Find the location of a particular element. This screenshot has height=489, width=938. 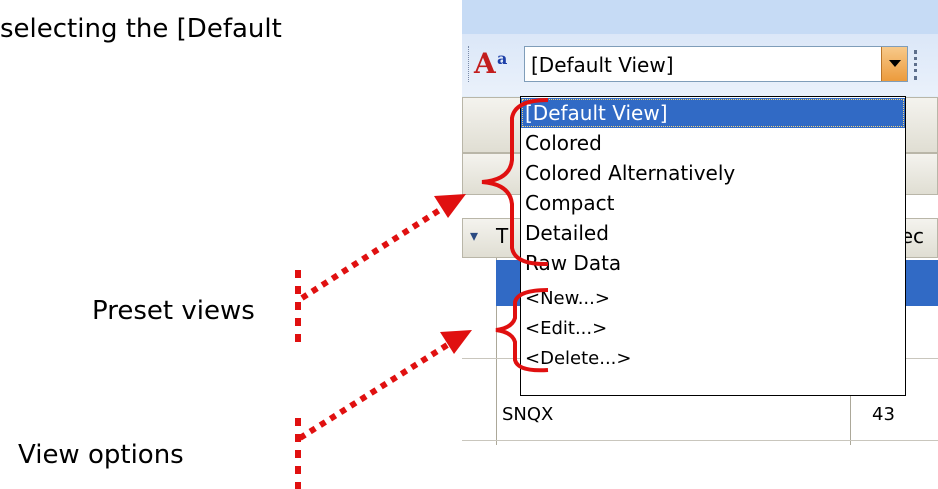

view-options-arrow is located at coordinates (376, 390).